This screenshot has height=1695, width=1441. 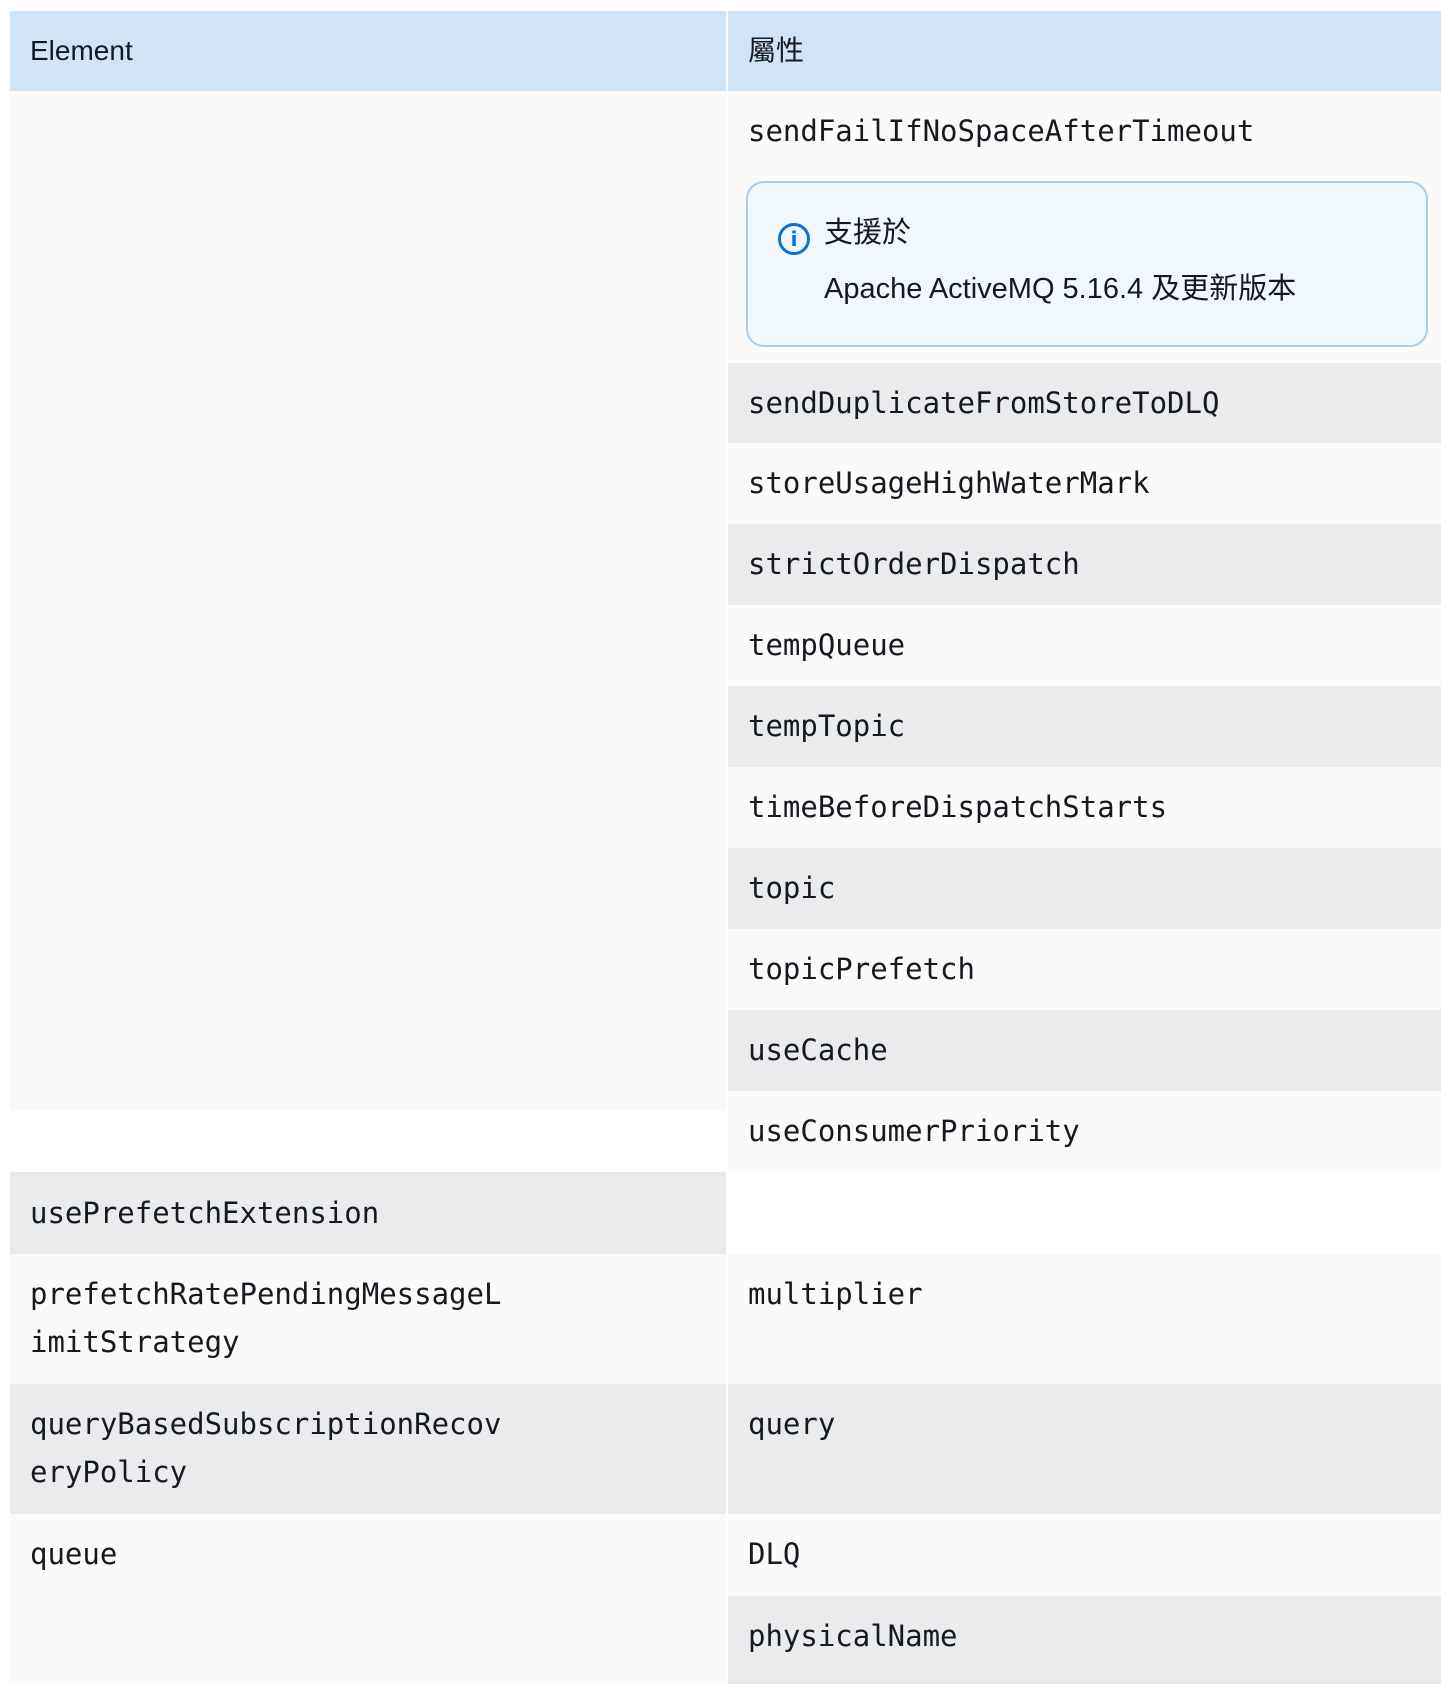 What do you see at coordinates (1084, 564) in the screenshot?
I see `attribute-cell: strictOrderDispatch` at bounding box center [1084, 564].